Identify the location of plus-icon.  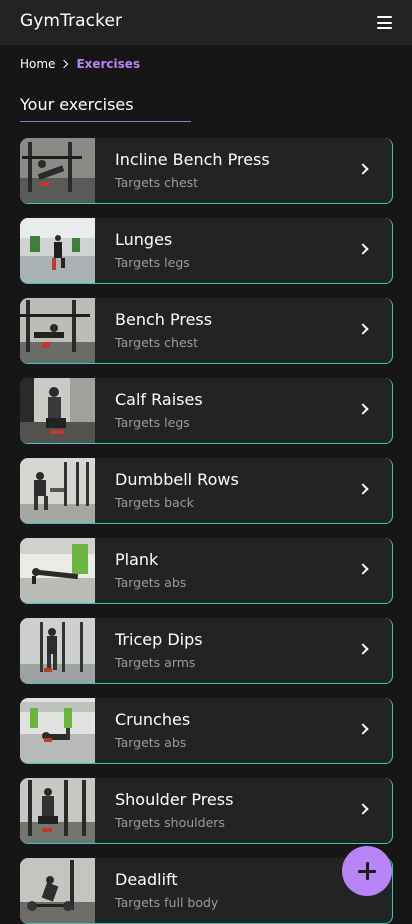
(367, 871).